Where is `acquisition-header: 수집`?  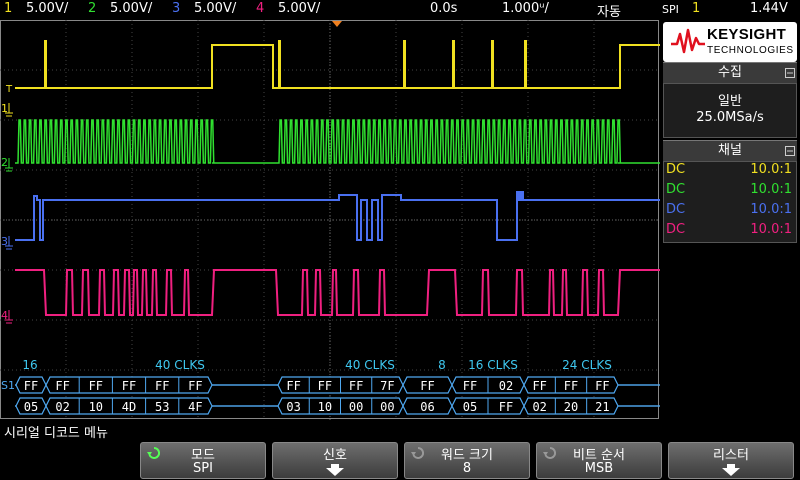
acquisition-header: 수집 is located at coordinates (730, 72).